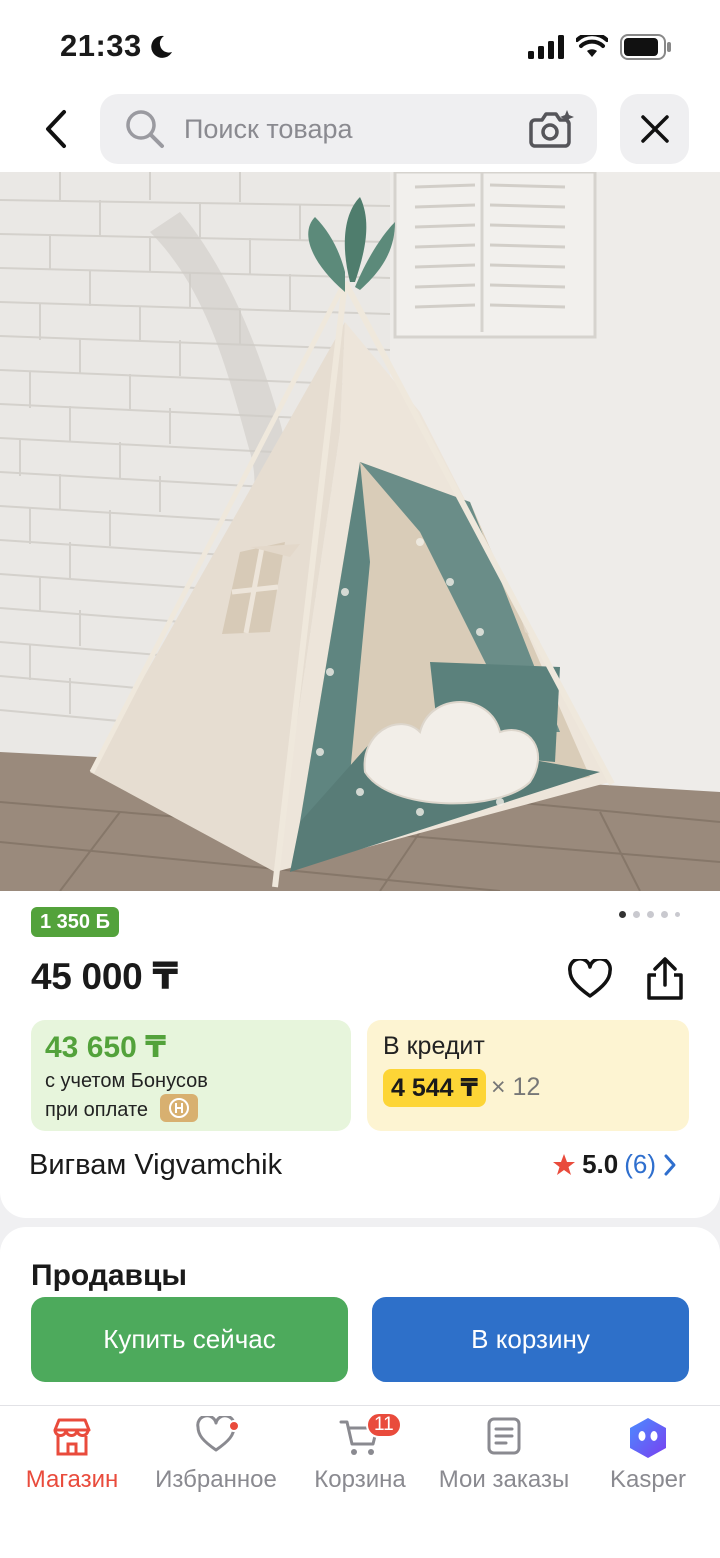 The width and height of the screenshot is (720, 1558). What do you see at coordinates (622, 914) in the screenshot?
I see `gallery-dot-active` at bounding box center [622, 914].